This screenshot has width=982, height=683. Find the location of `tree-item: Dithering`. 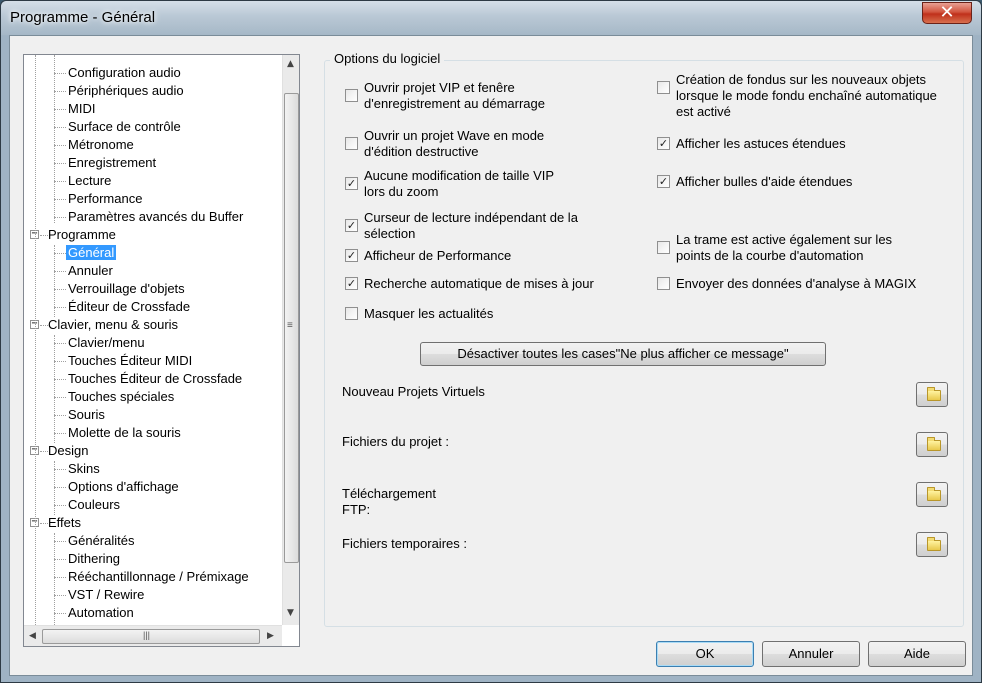

tree-item: Dithering is located at coordinates (94, 559).